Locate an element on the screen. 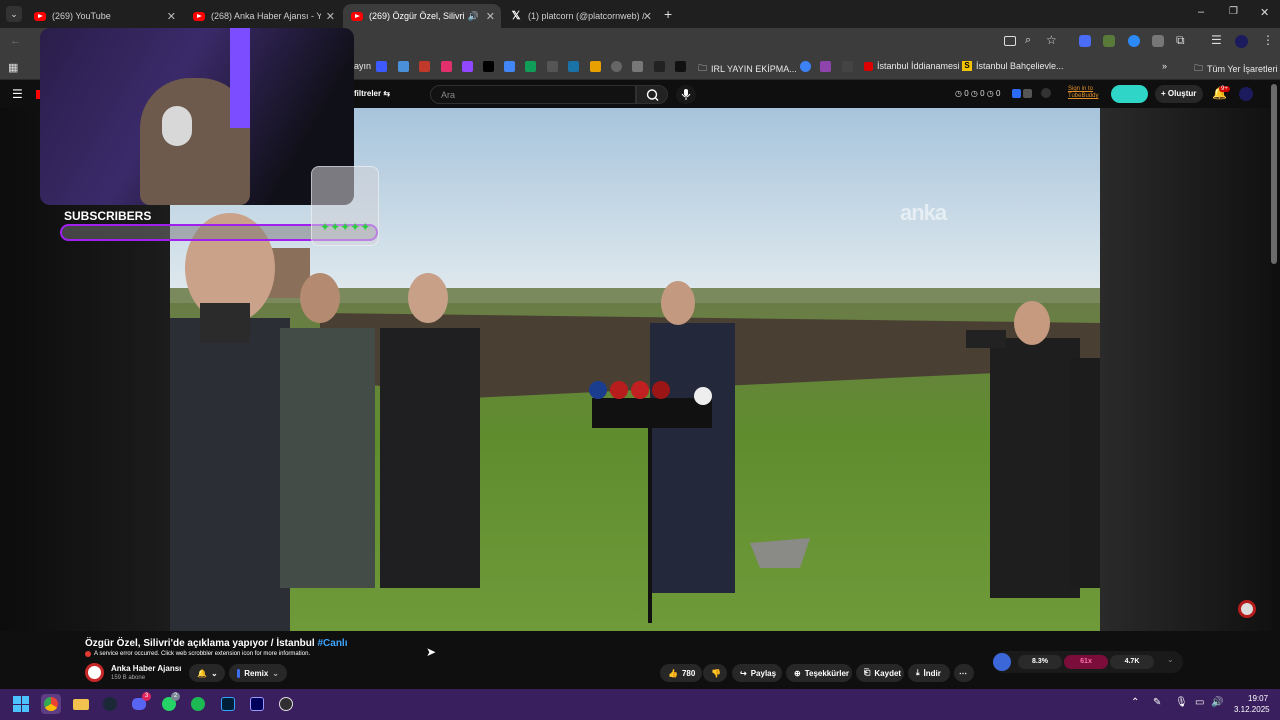 The height and width of the screenshot is (720, 1280). clock-date: 3.12.2025 is located at coordinates (1252, 709).